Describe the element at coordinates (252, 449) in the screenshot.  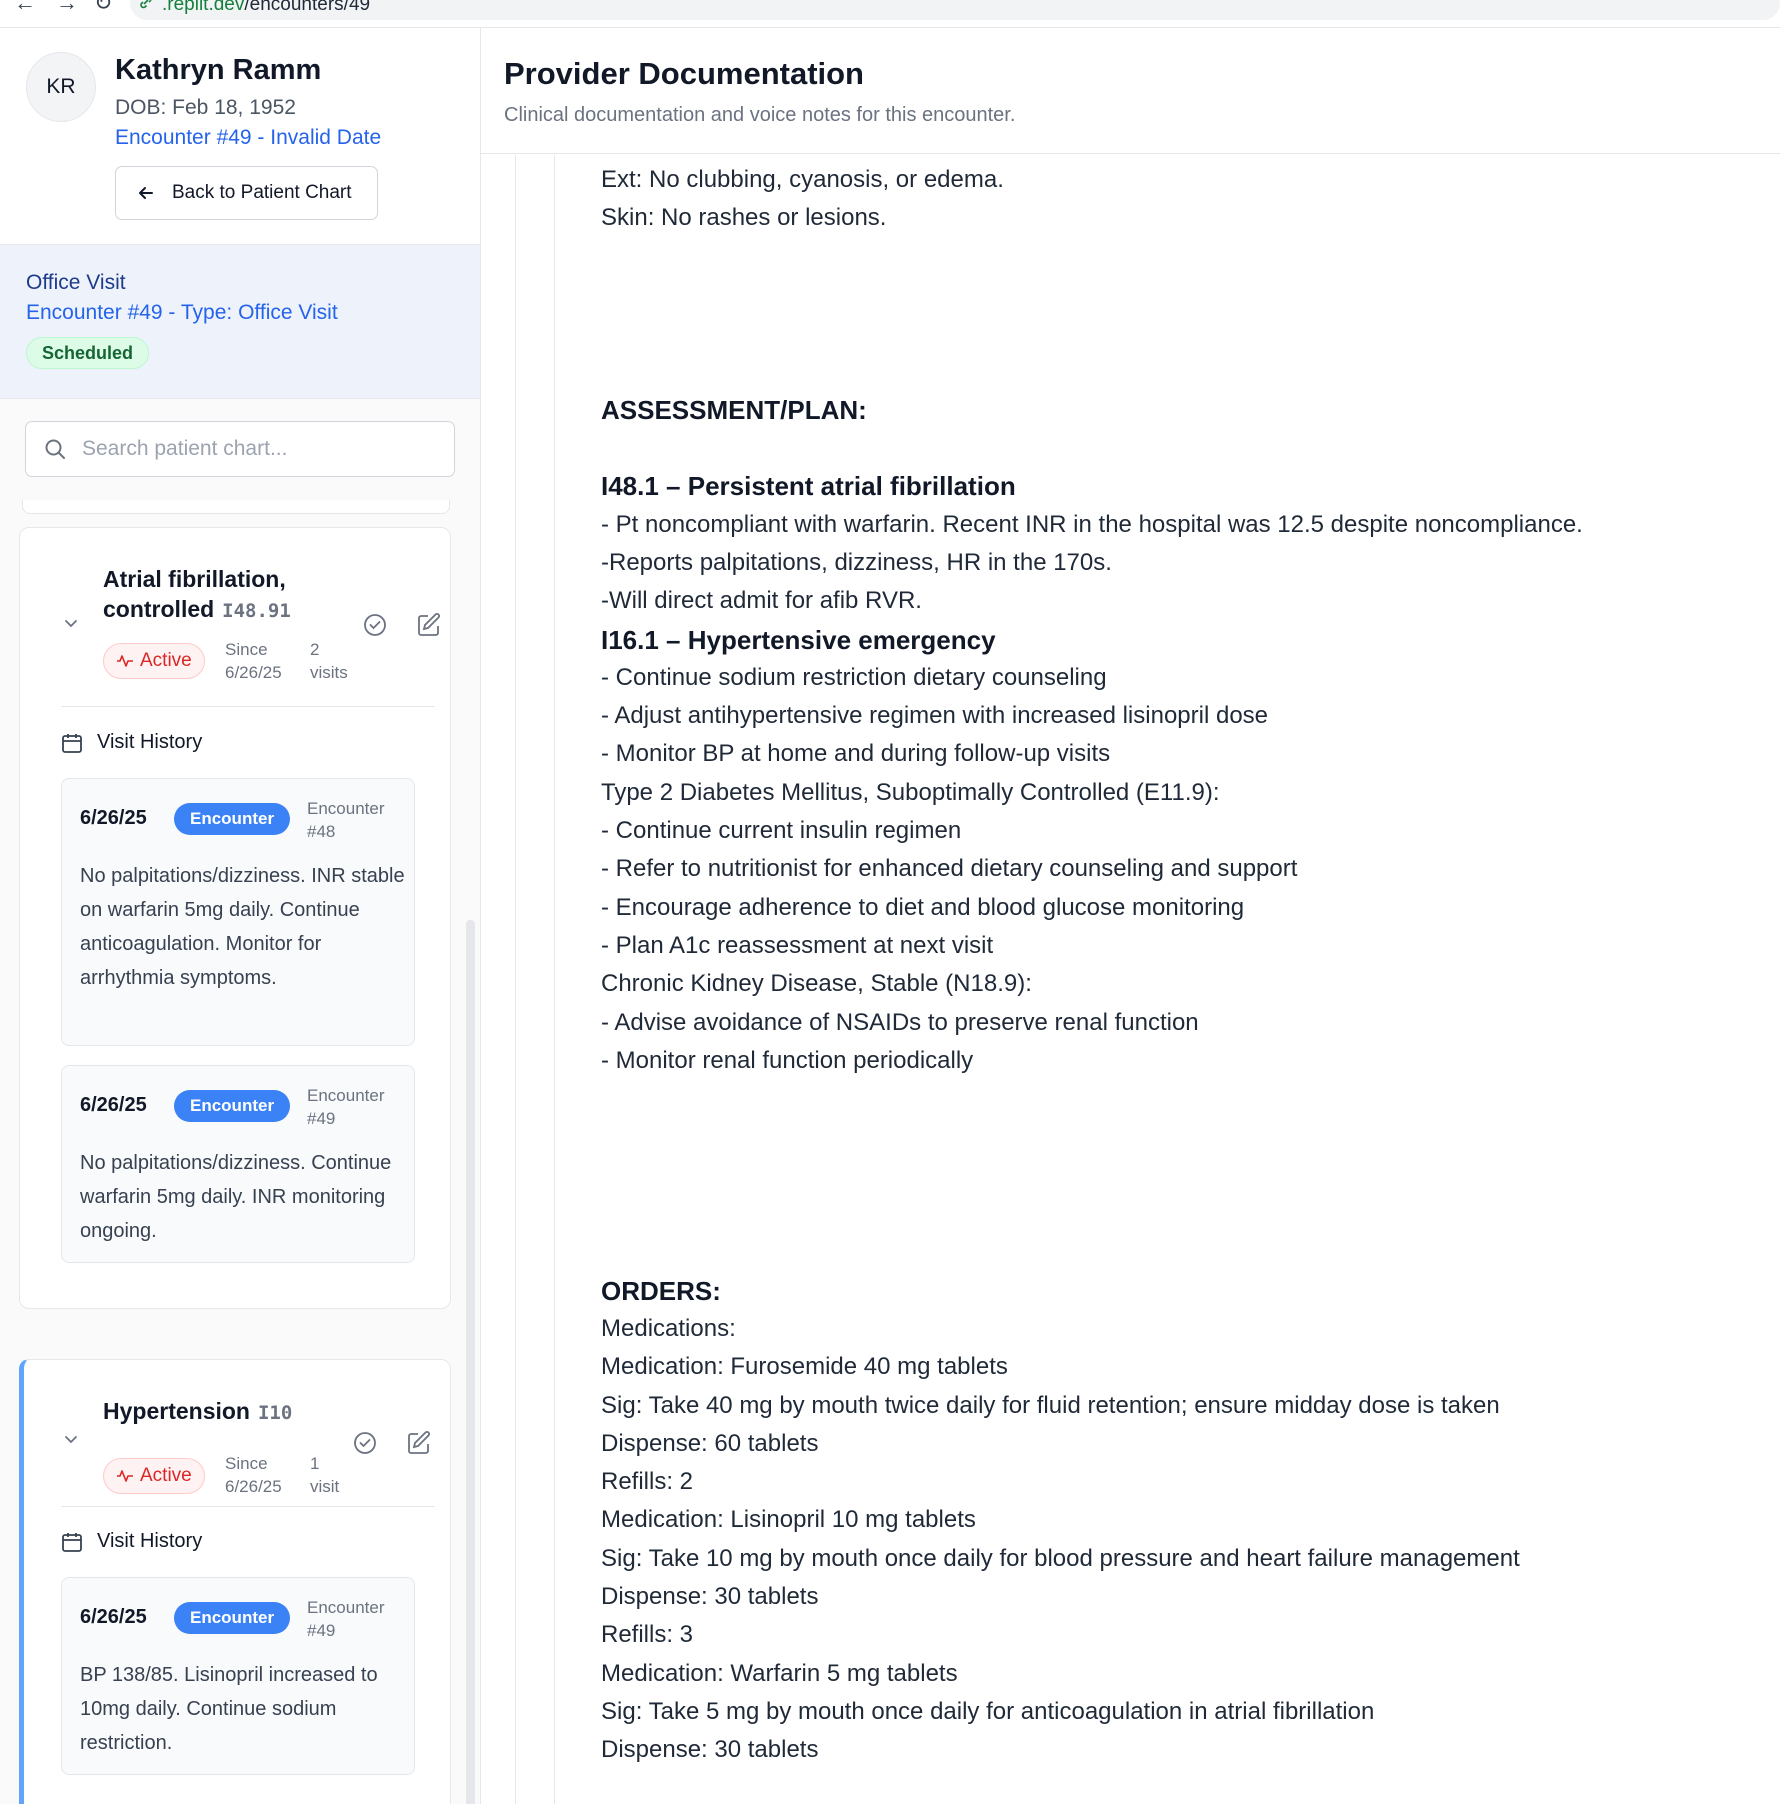
I see `search-input` at that location.